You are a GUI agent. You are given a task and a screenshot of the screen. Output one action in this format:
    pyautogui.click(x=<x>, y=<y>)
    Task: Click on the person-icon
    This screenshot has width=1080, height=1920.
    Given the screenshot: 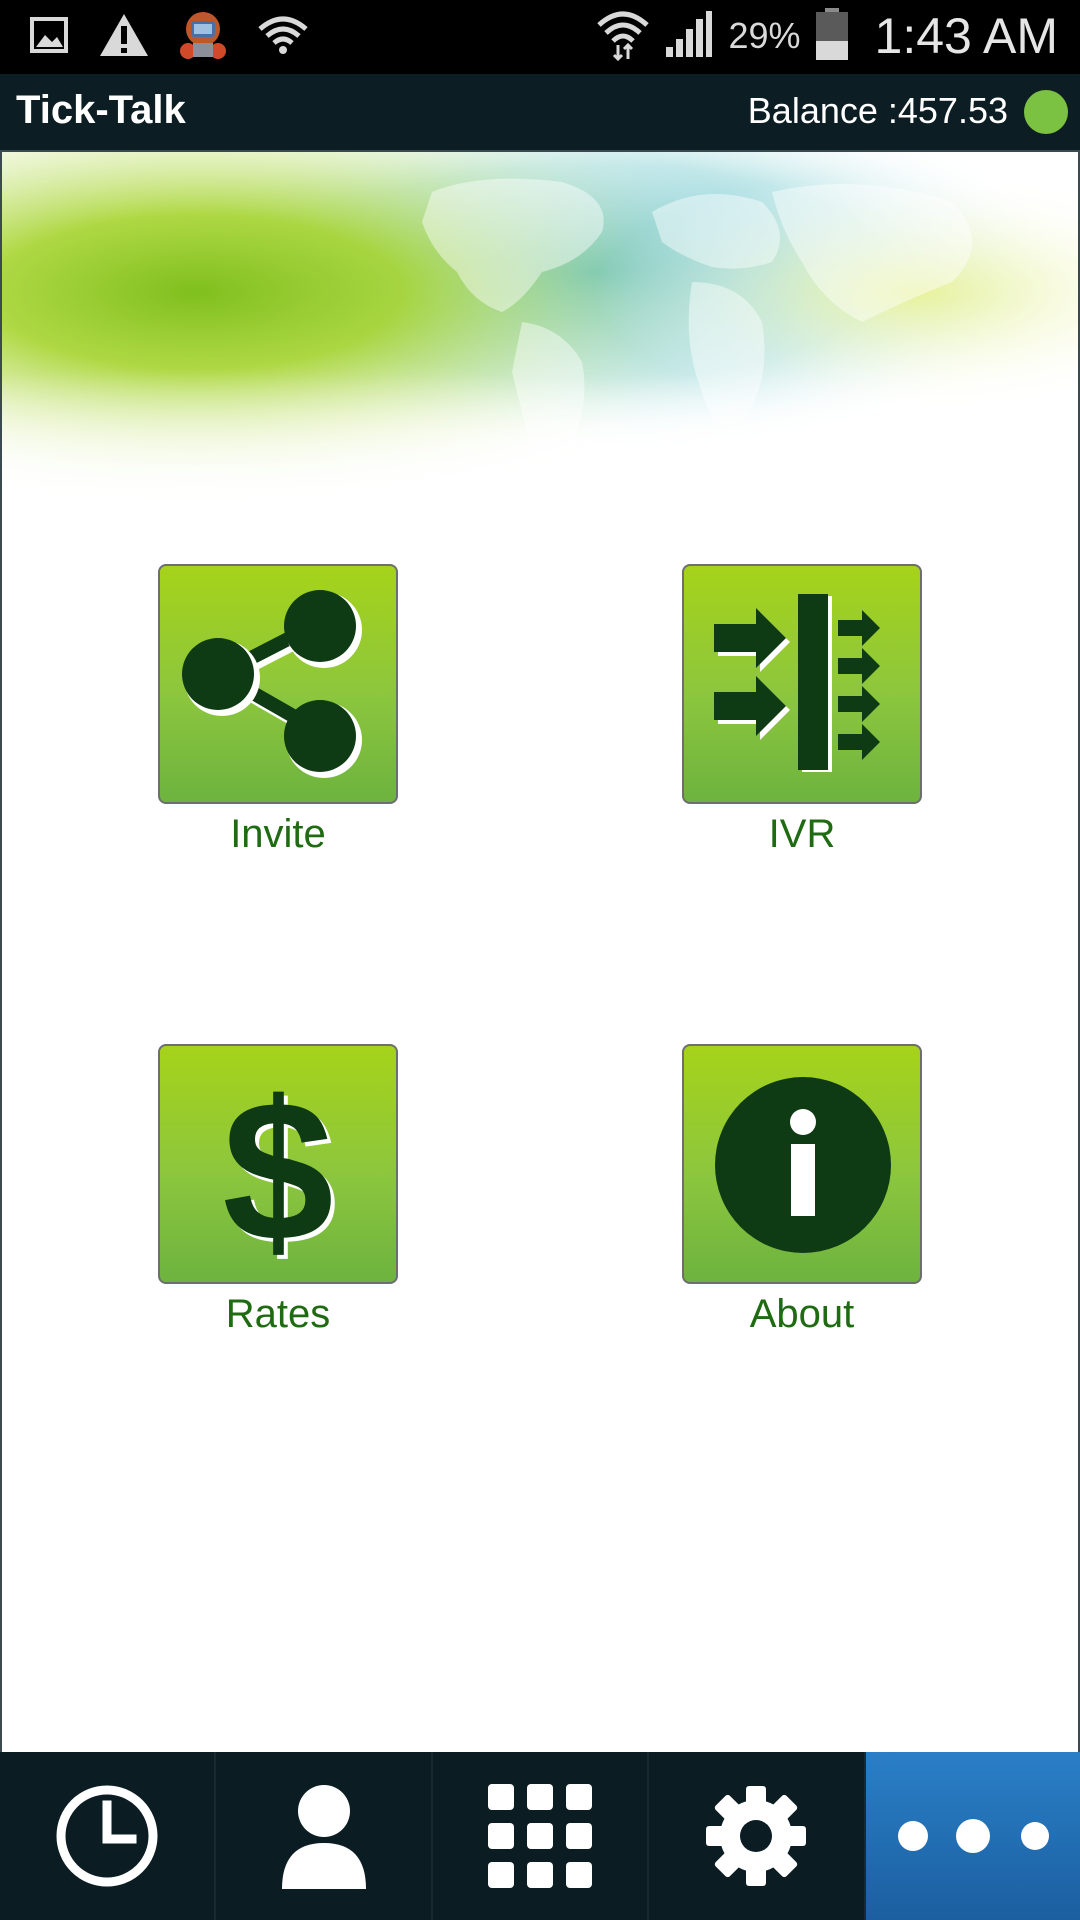 What is the action you would take?
    pyautogui.click(x=323, y=1837)
    